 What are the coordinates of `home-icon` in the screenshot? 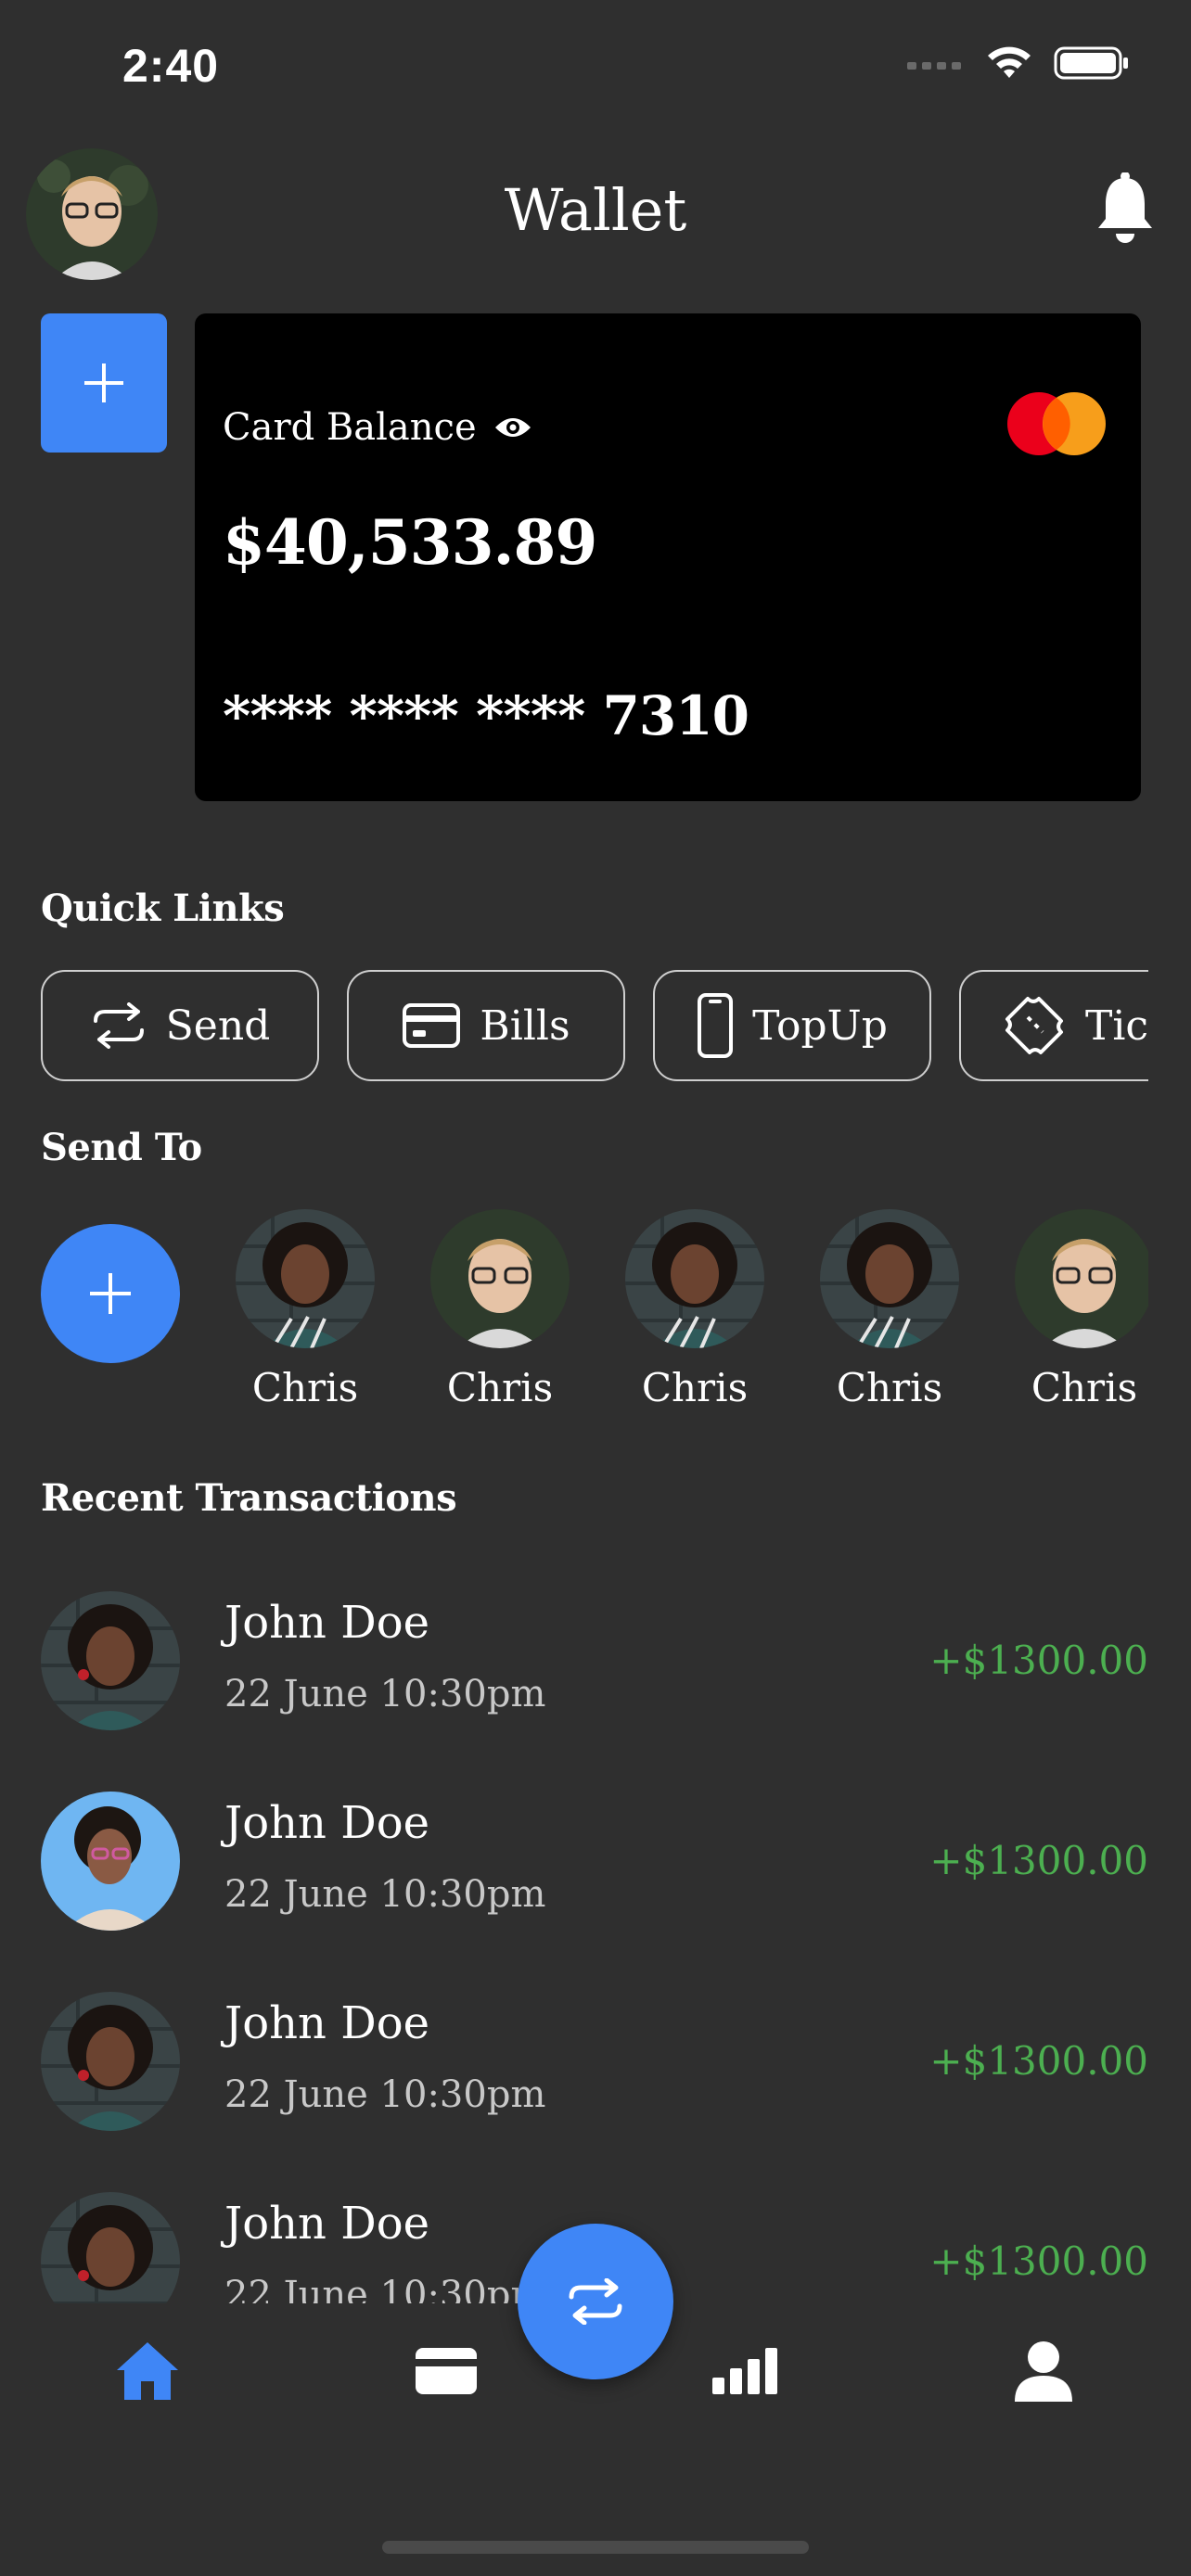 It's located at (147, 2371).